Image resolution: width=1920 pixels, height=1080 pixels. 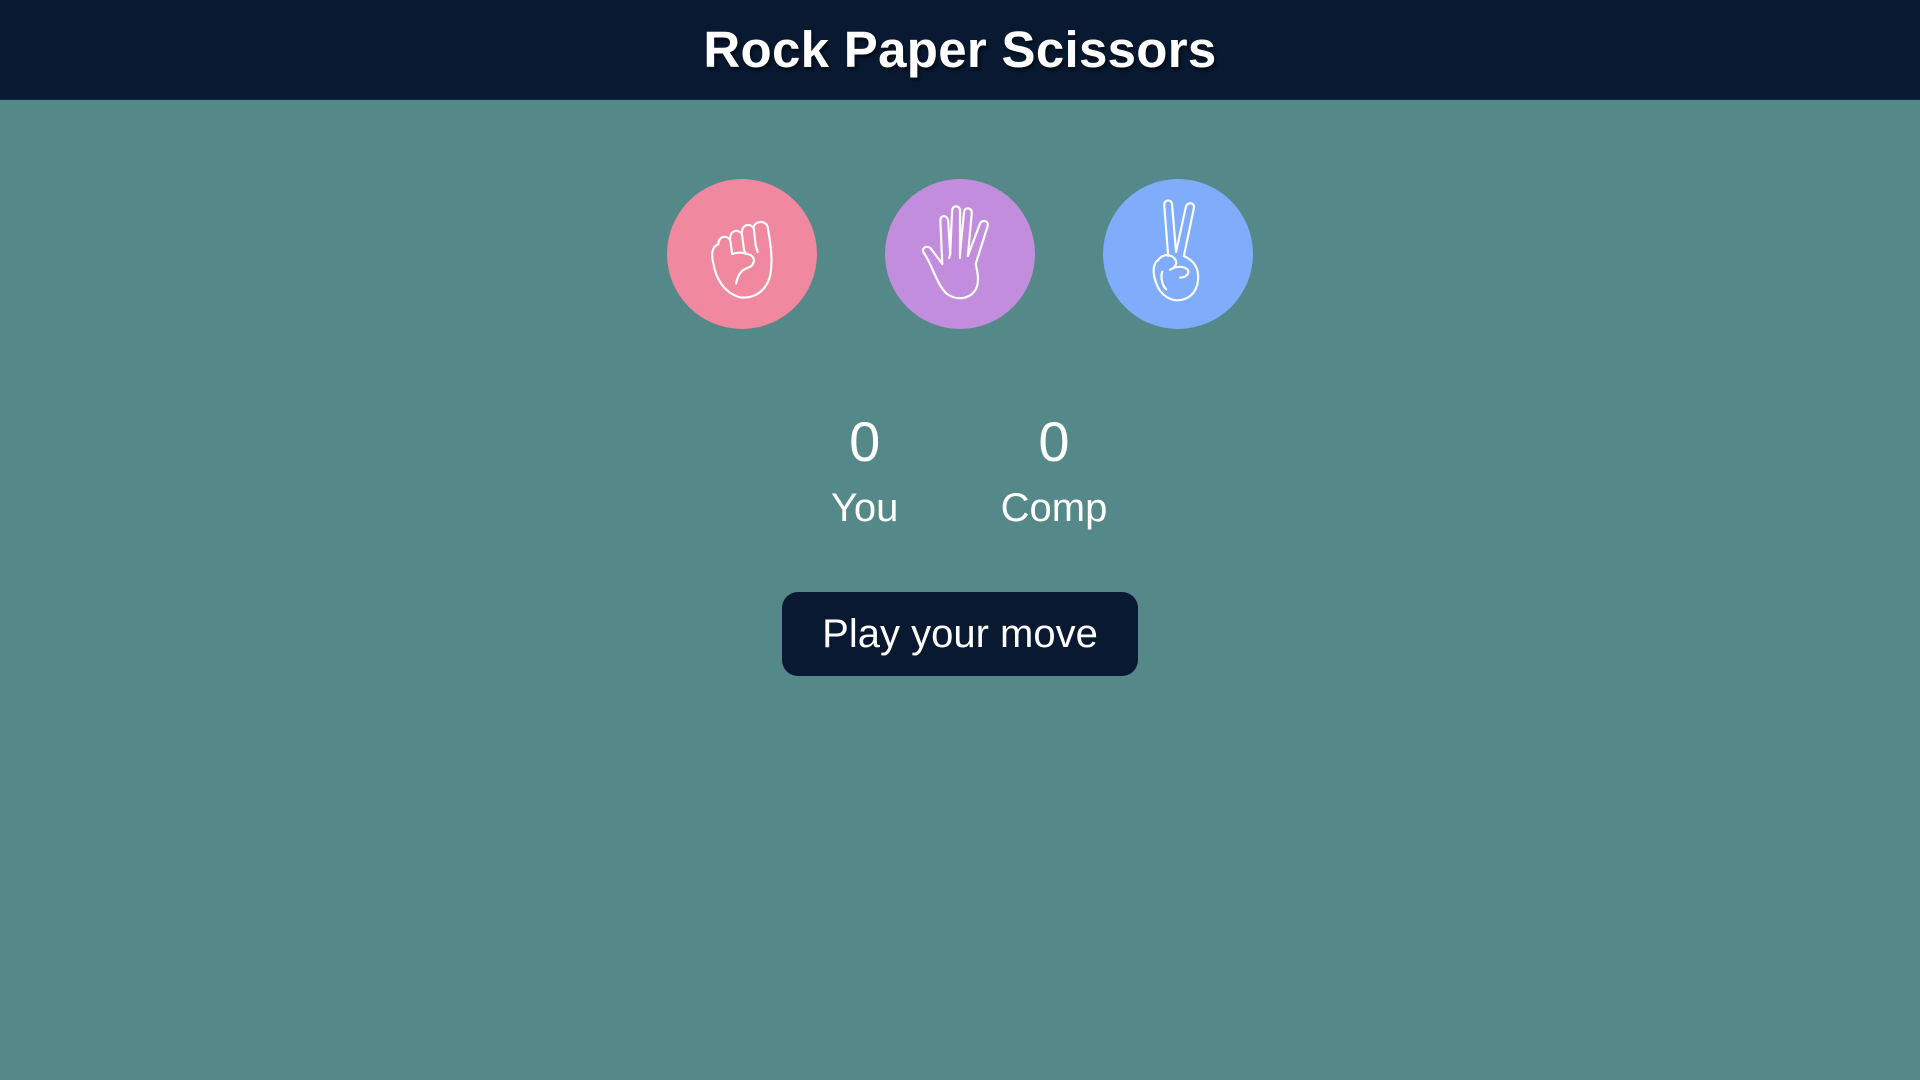 I want to click on rock-fist-icon, so click(x=742, y=259).